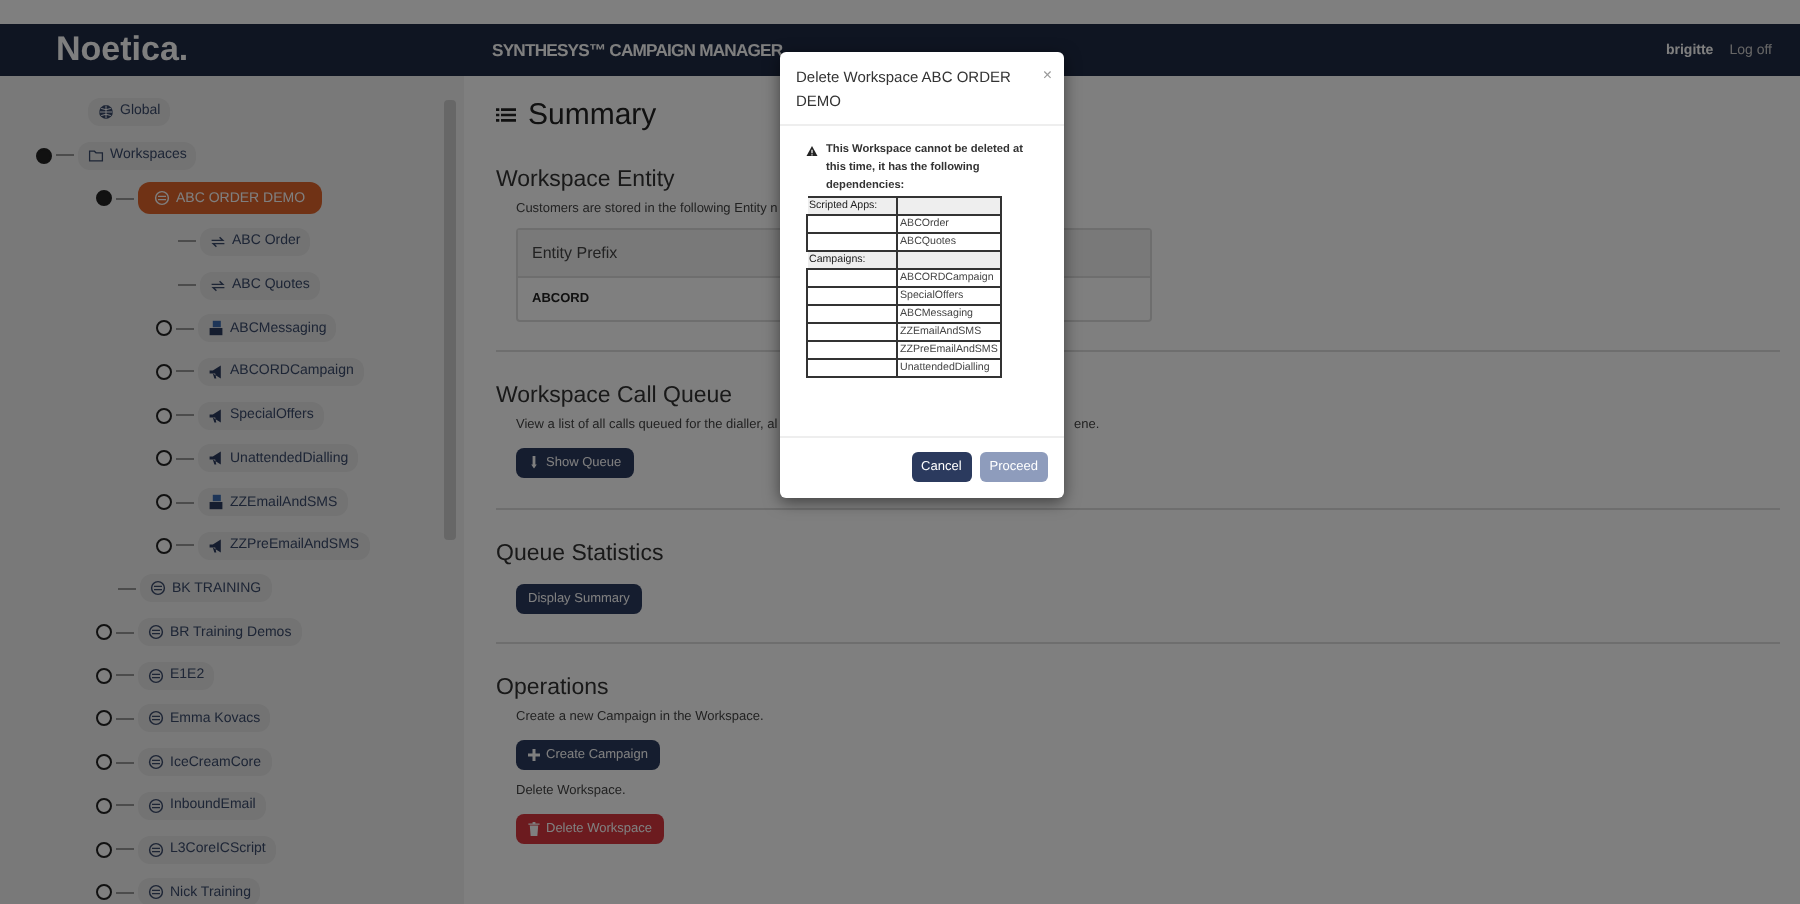  Describe the element at coordinates (506, 114) in the screenshot. I see `list-icon` at that location.